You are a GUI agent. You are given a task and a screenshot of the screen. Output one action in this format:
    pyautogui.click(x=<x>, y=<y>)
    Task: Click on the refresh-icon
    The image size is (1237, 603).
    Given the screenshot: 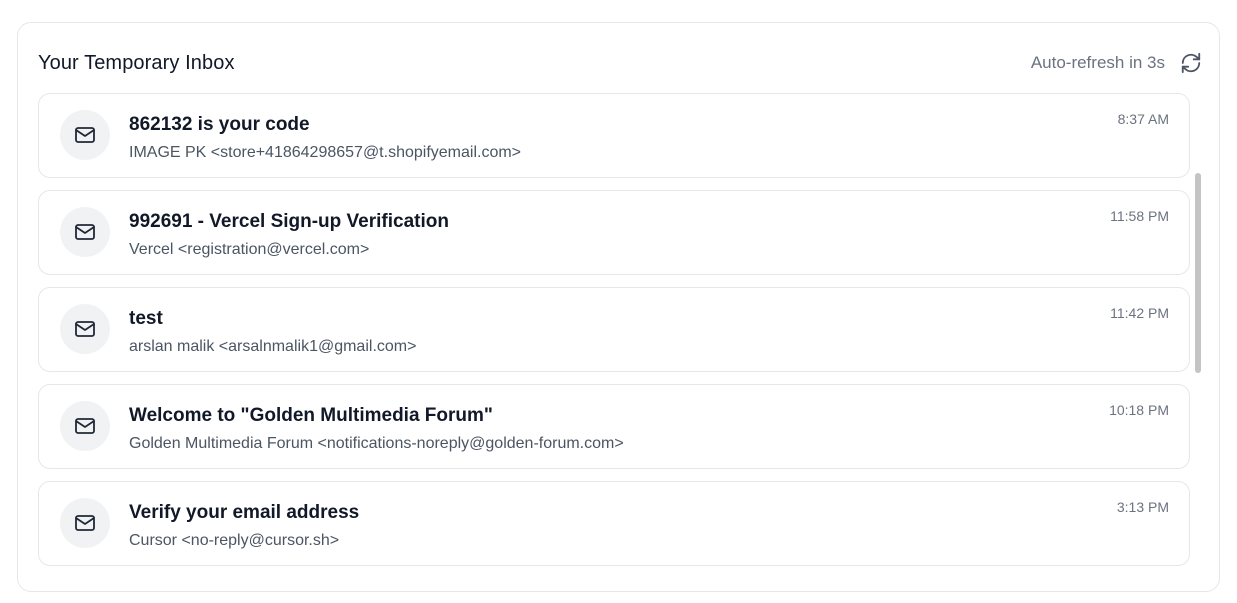 What is the action you would take?
    pyautogui.click(x=1191, y=63)
    